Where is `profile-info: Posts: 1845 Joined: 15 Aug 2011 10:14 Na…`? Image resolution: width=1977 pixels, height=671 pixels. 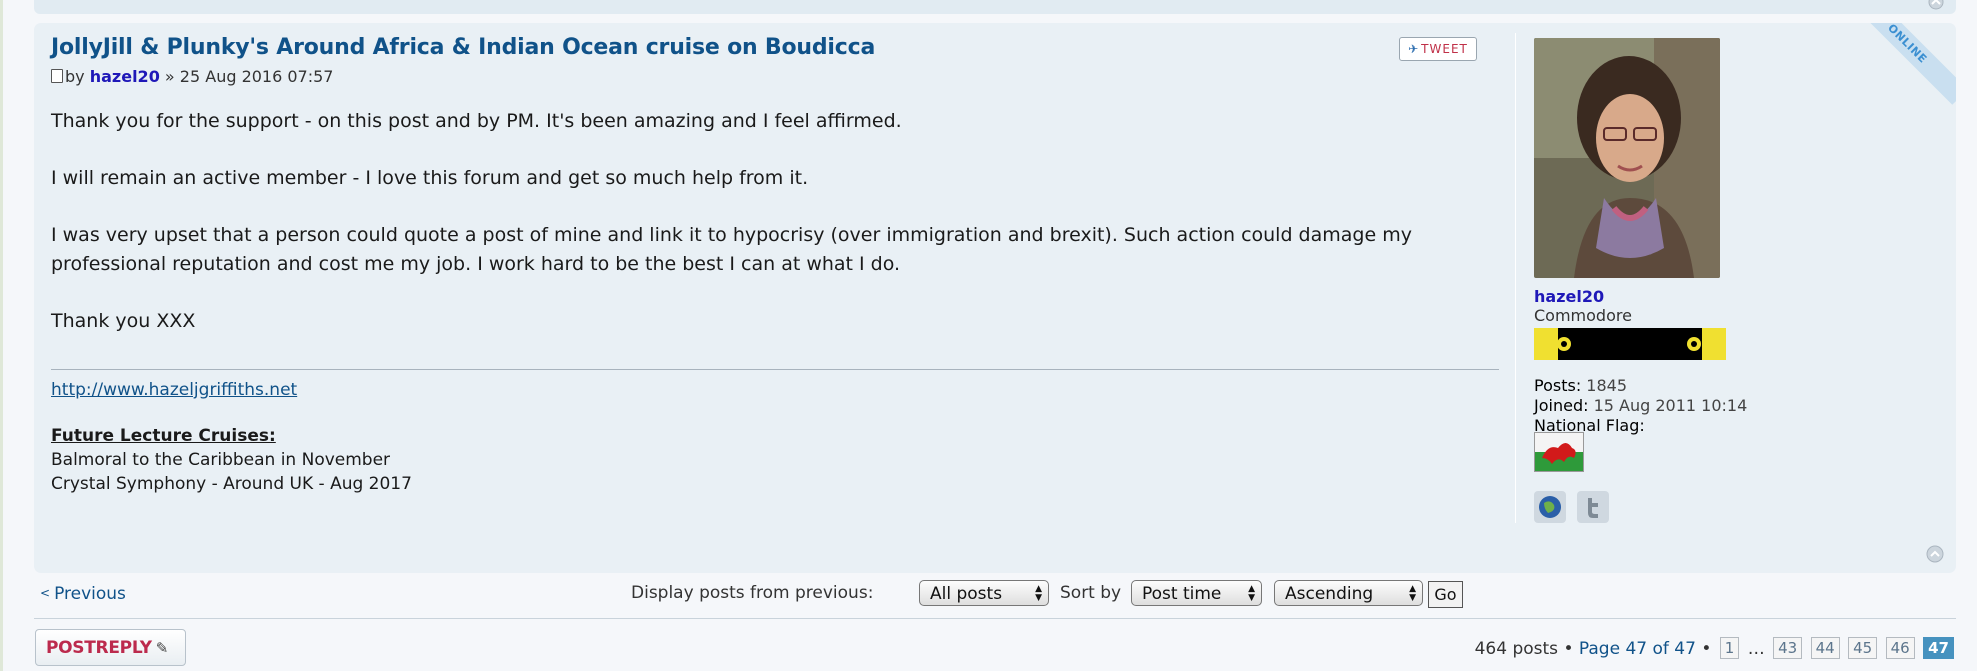 profile-info: Posts: 1845 Joined: 15 Aug 2011 10:14 Na… is located at coordinates (1640, 406).